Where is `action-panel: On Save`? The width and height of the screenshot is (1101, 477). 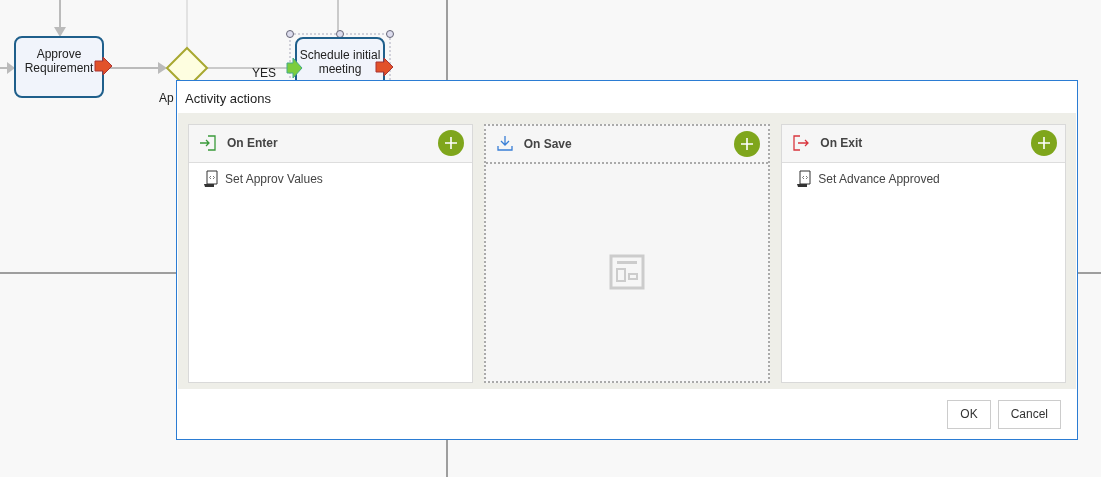
action-panel: On Save is located at coordinates (627, 253).